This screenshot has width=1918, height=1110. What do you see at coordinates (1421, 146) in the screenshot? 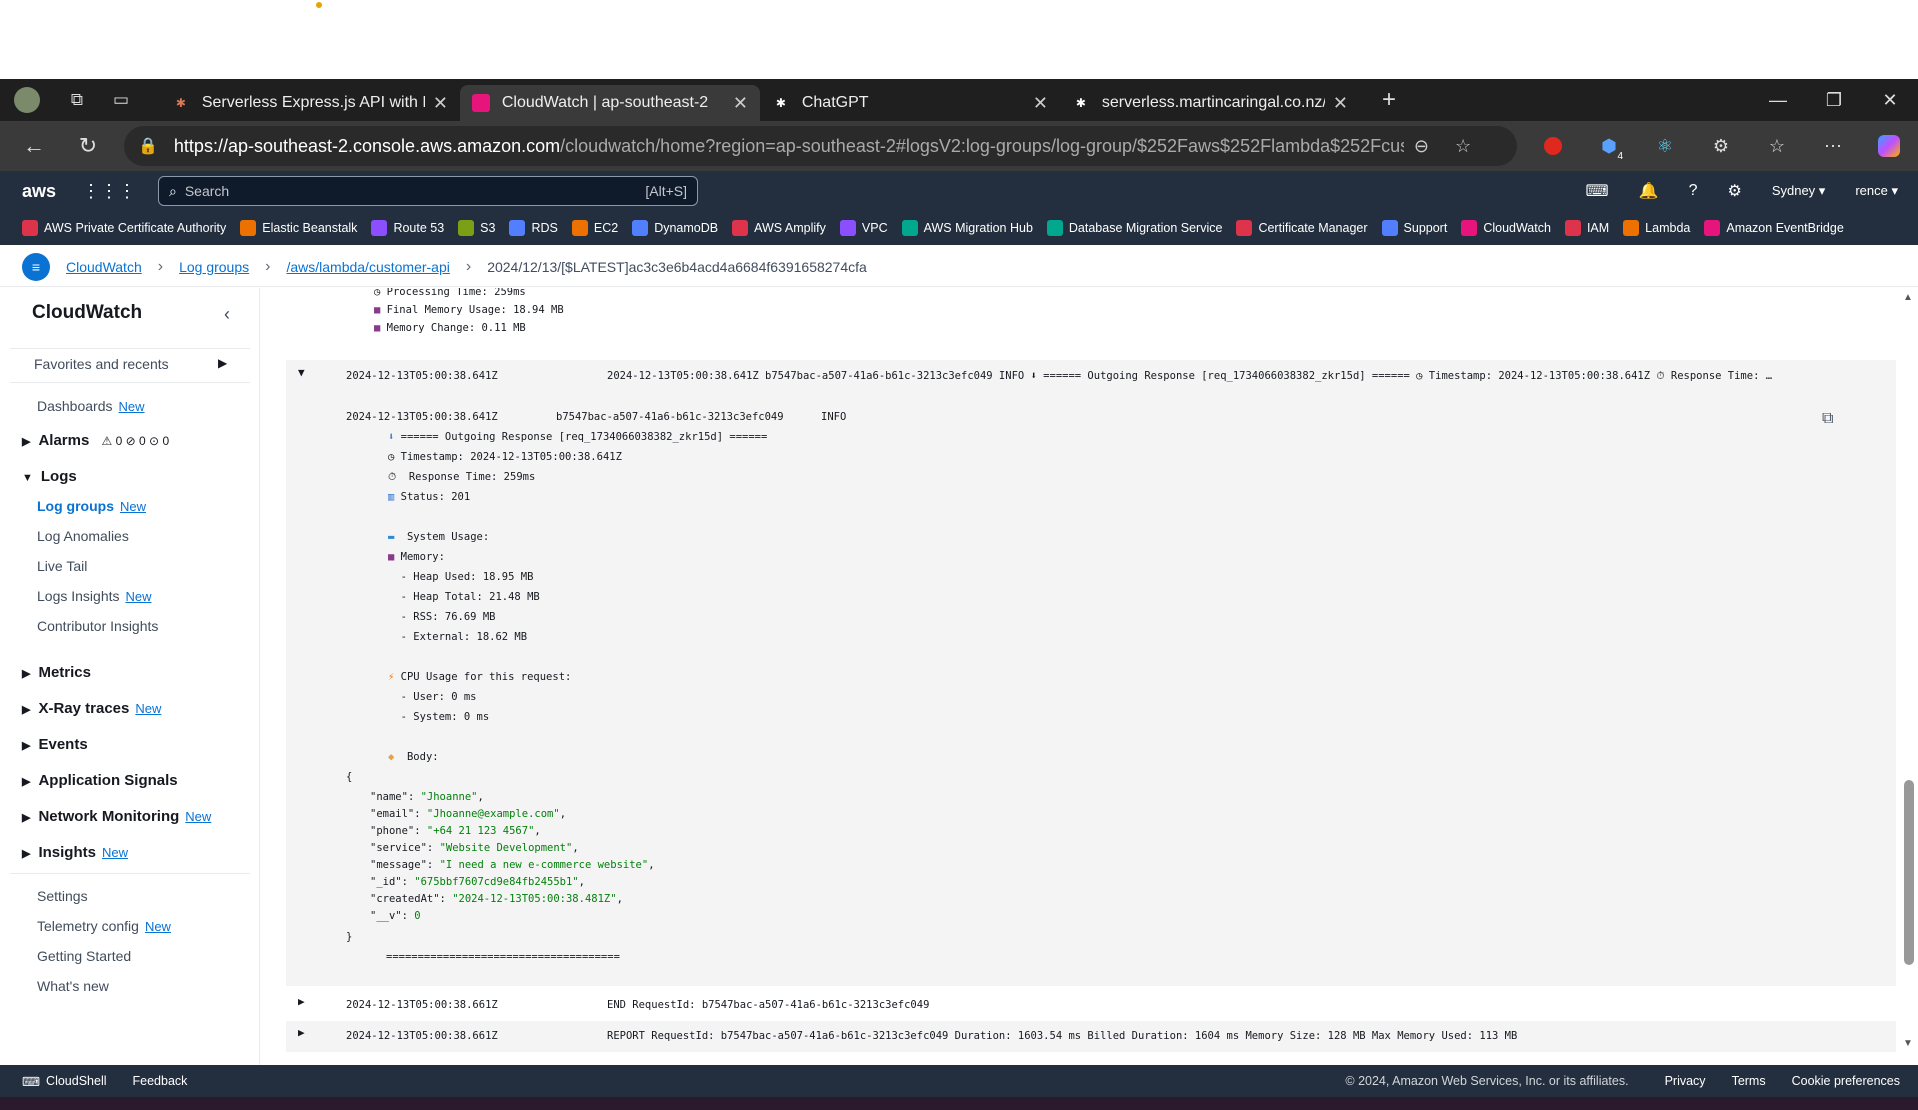
I see `zoom-icon: ⊖` at bounding box center [1421, 146].